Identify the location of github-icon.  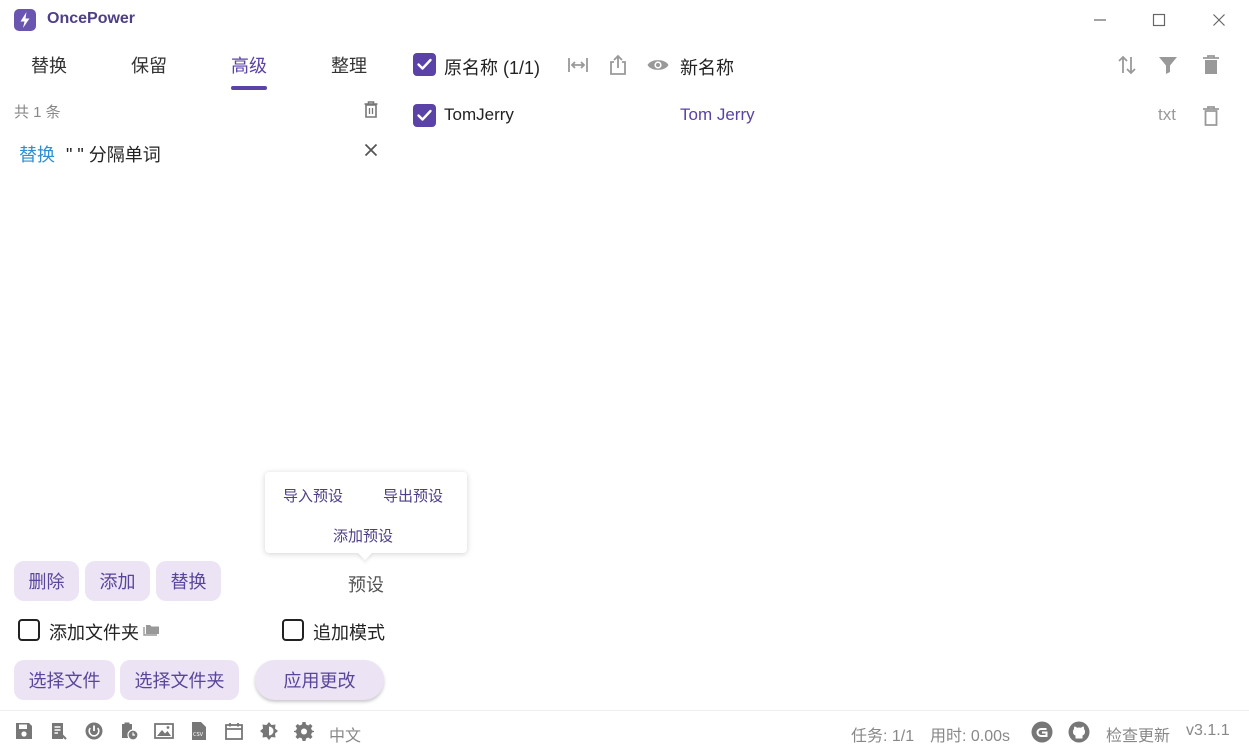
(1079, 734).